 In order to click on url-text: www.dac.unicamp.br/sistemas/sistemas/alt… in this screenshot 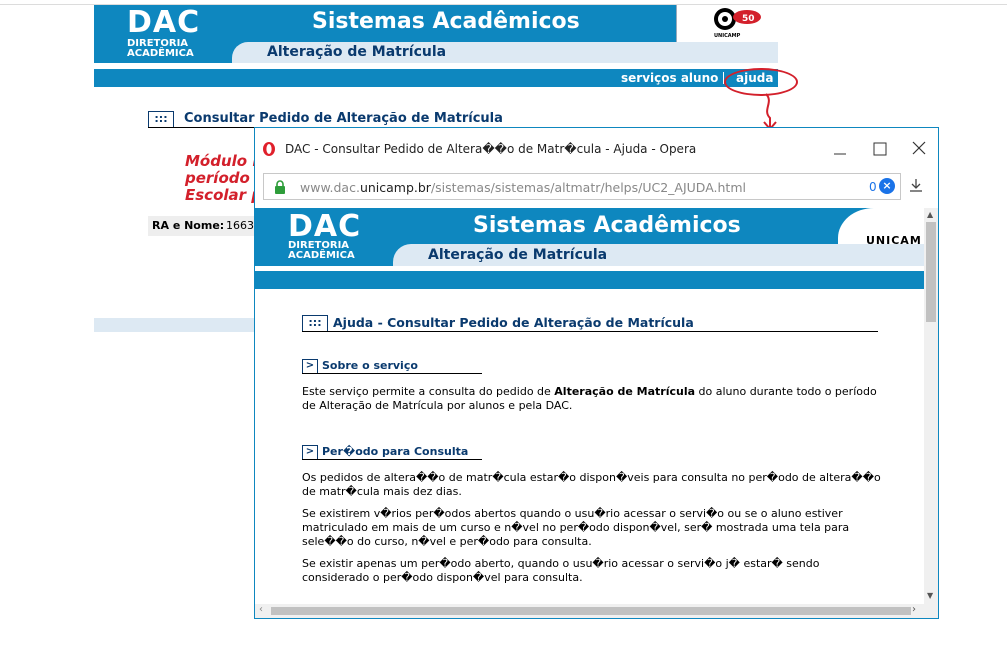, I will do `click(523, 187)`.